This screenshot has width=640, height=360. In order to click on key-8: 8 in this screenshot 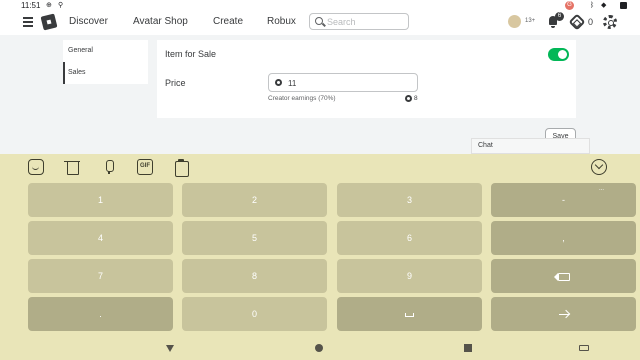, I will do `click(254, 276)`.